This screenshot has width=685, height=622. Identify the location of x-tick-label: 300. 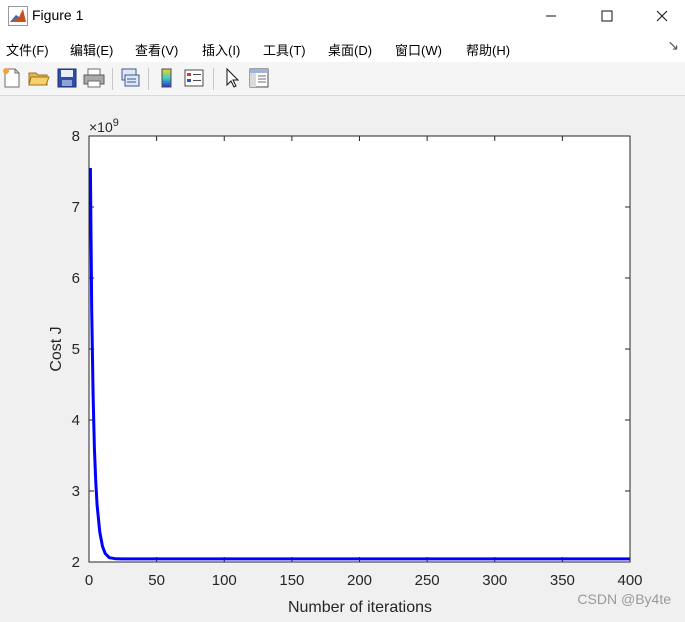
(494, 580).